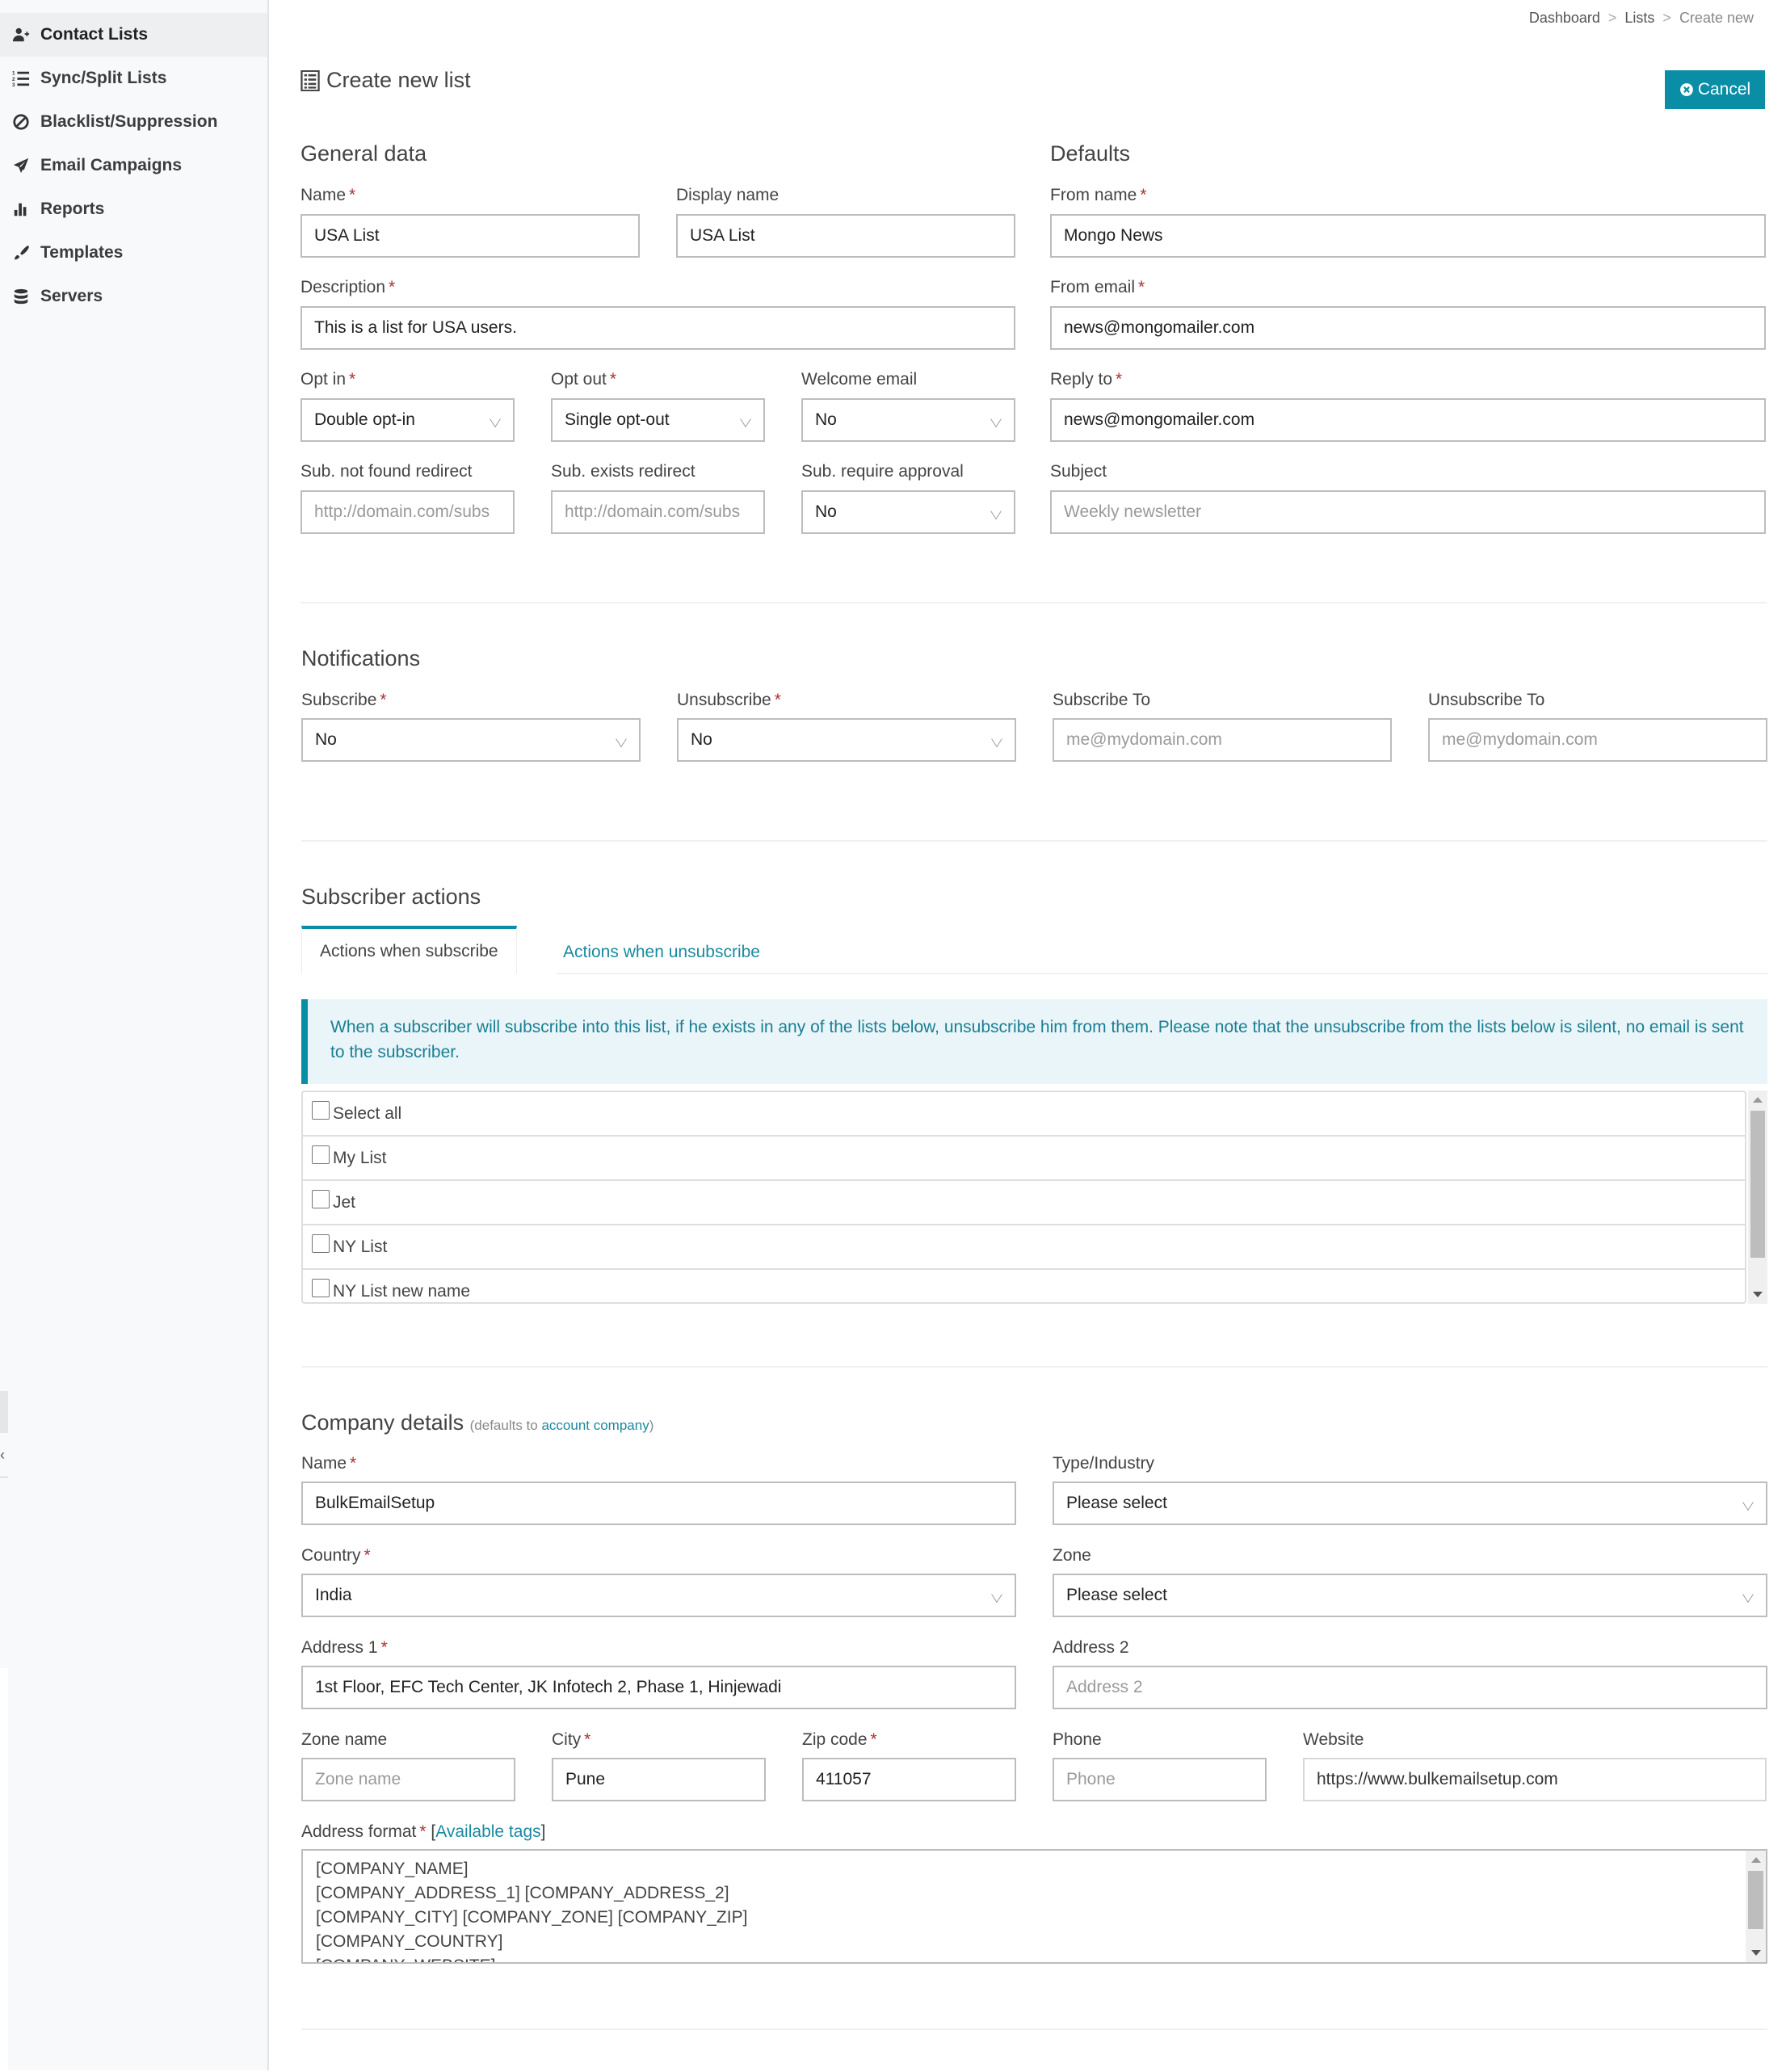 The height and width of the screenshot is (2072, 1786). Describe the element at coordinates (845, 236) in the screenshot. I see `display-name-input: USA List` at that location.